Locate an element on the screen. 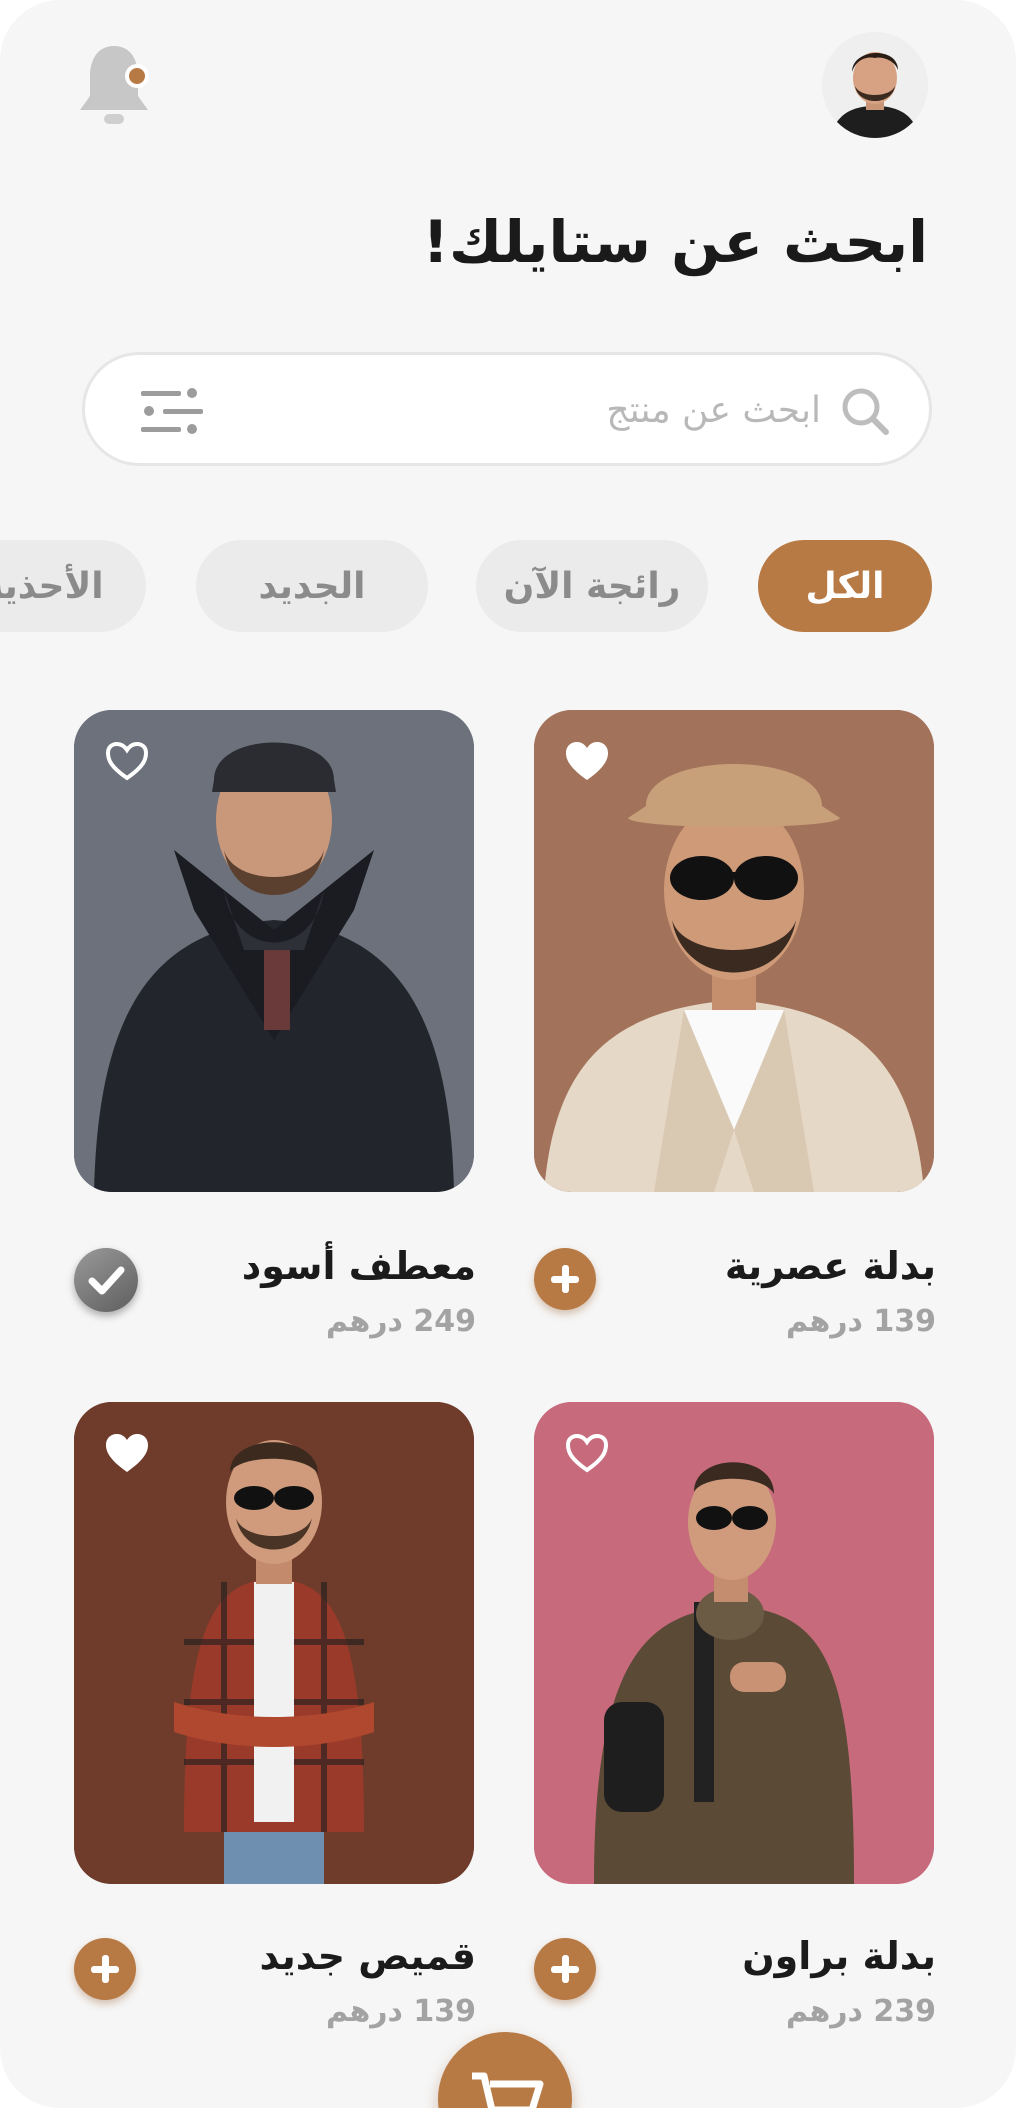 This screenshot has width=1016, height=2108. category-filters: الكل رائجة الآن الجديد الأحذية is located at coordinates (508, 587).